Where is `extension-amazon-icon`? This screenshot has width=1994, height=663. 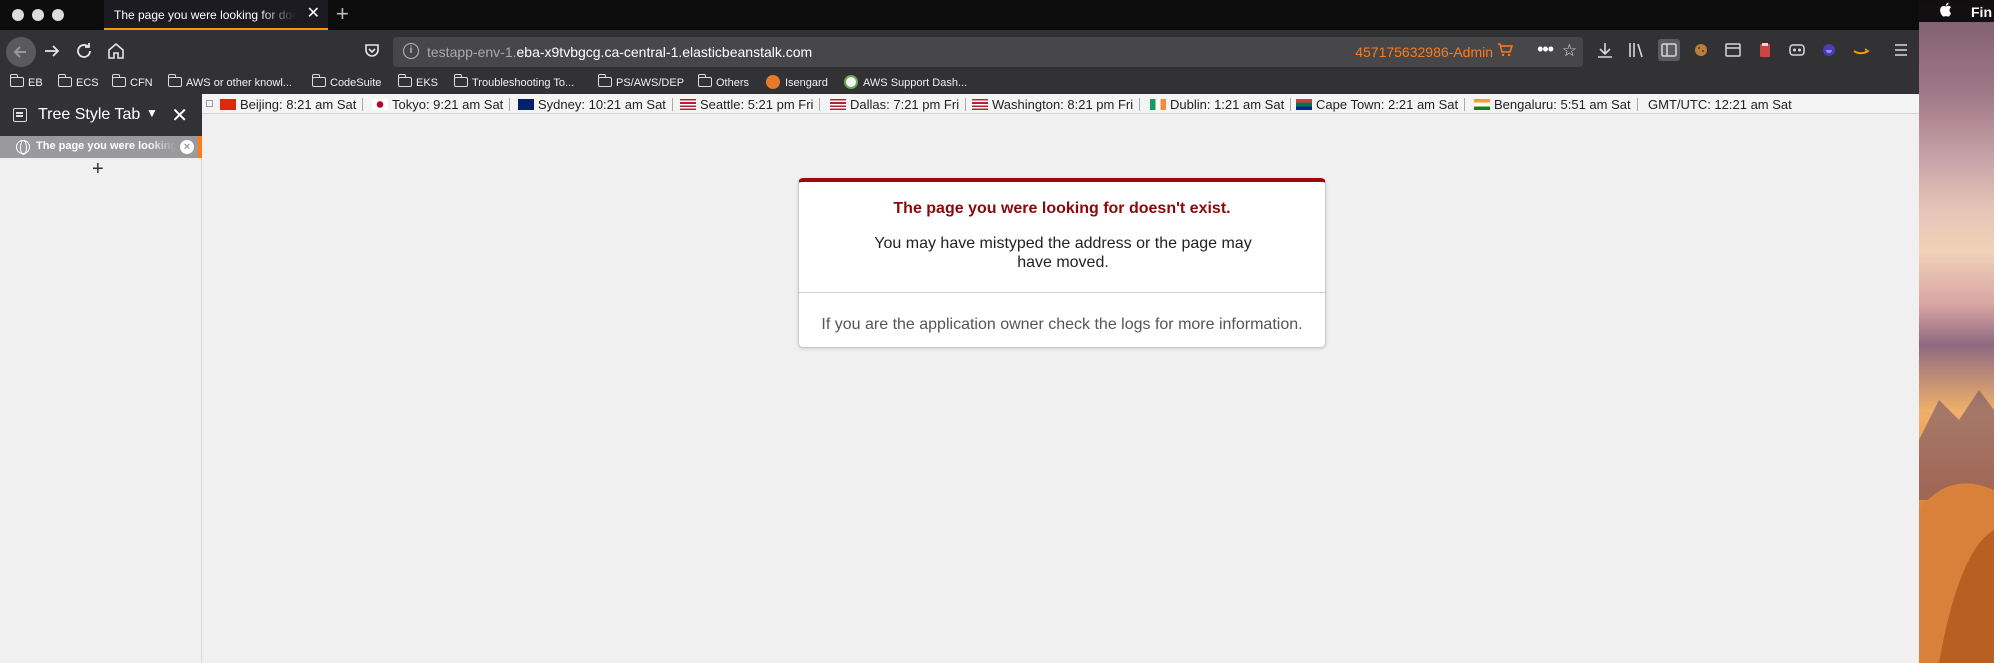 extension-amazon-icon is located at coordinates (1861, 50).